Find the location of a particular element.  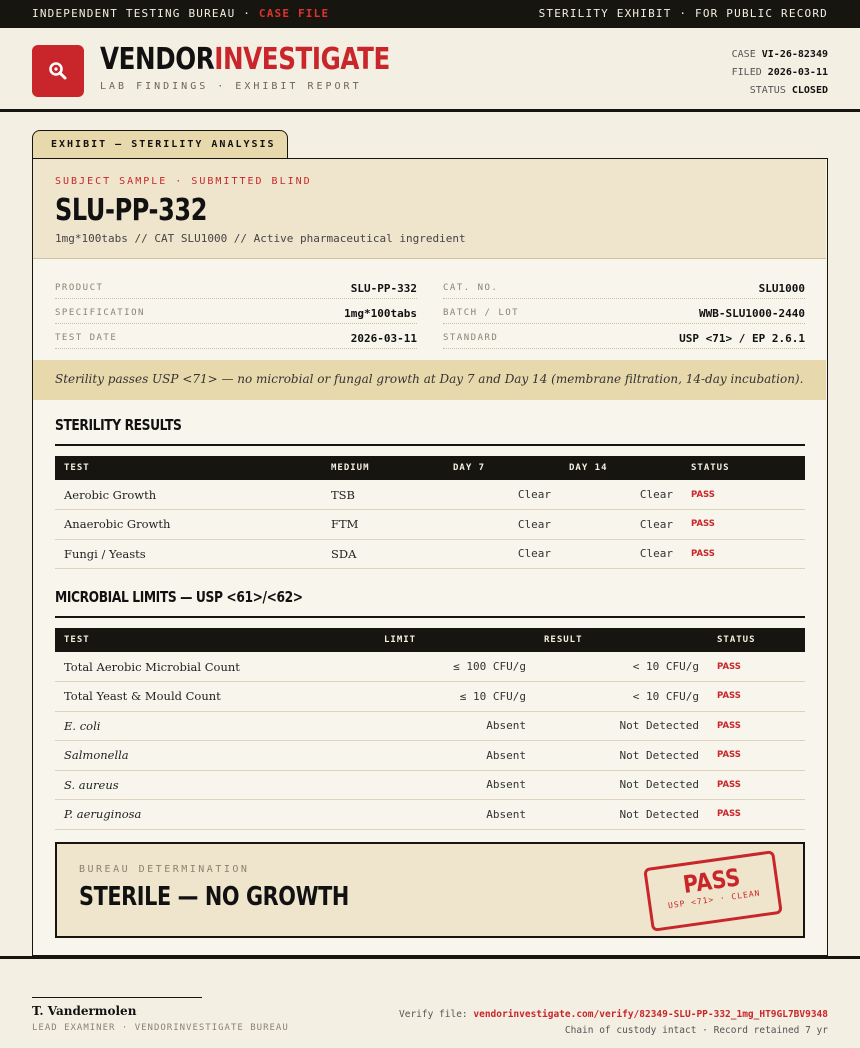

cell-medium: FTM is located at coordinates (383, 524).